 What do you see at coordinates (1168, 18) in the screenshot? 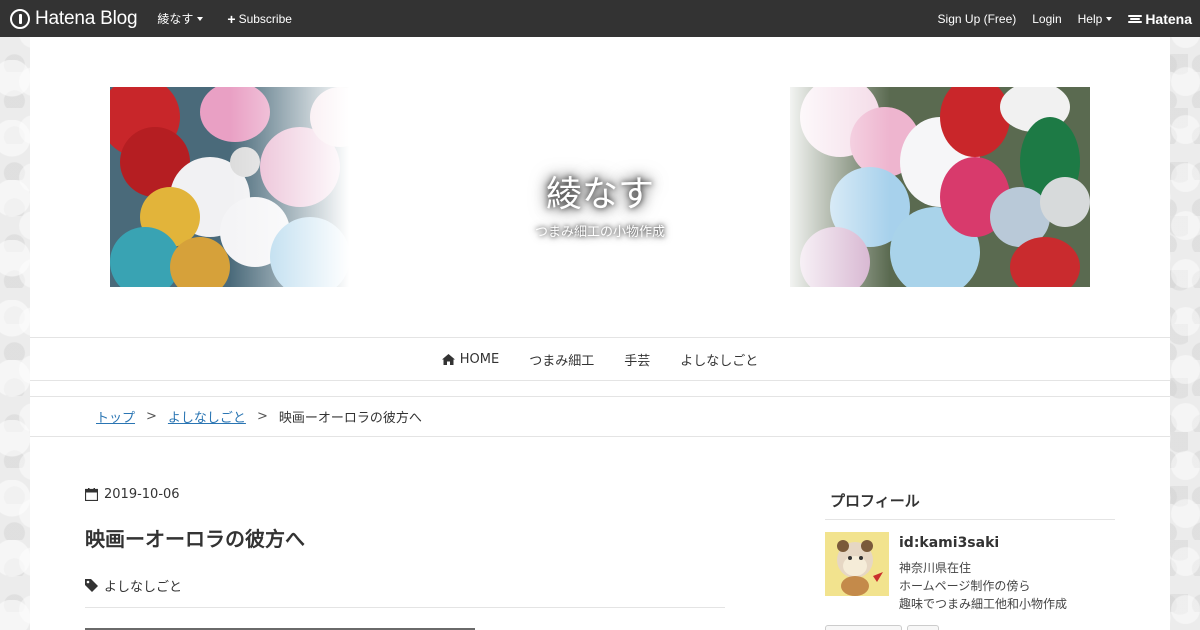
I see `hatena-label: Hatena` at bounding box center [1168, 18].